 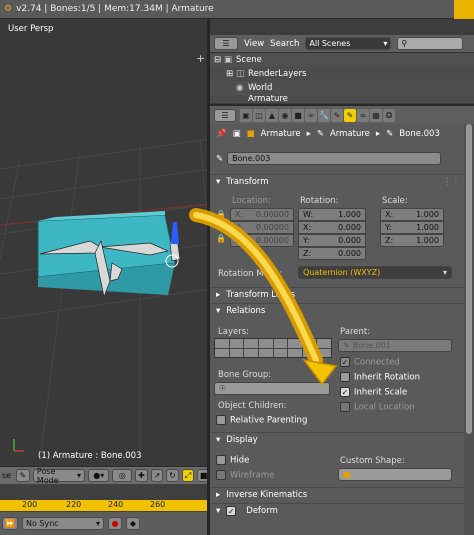 What do you see at coordinates (272, 388) in the screenshot?
I see `bone-group-field: ☉` at bounding box center [272, 388].